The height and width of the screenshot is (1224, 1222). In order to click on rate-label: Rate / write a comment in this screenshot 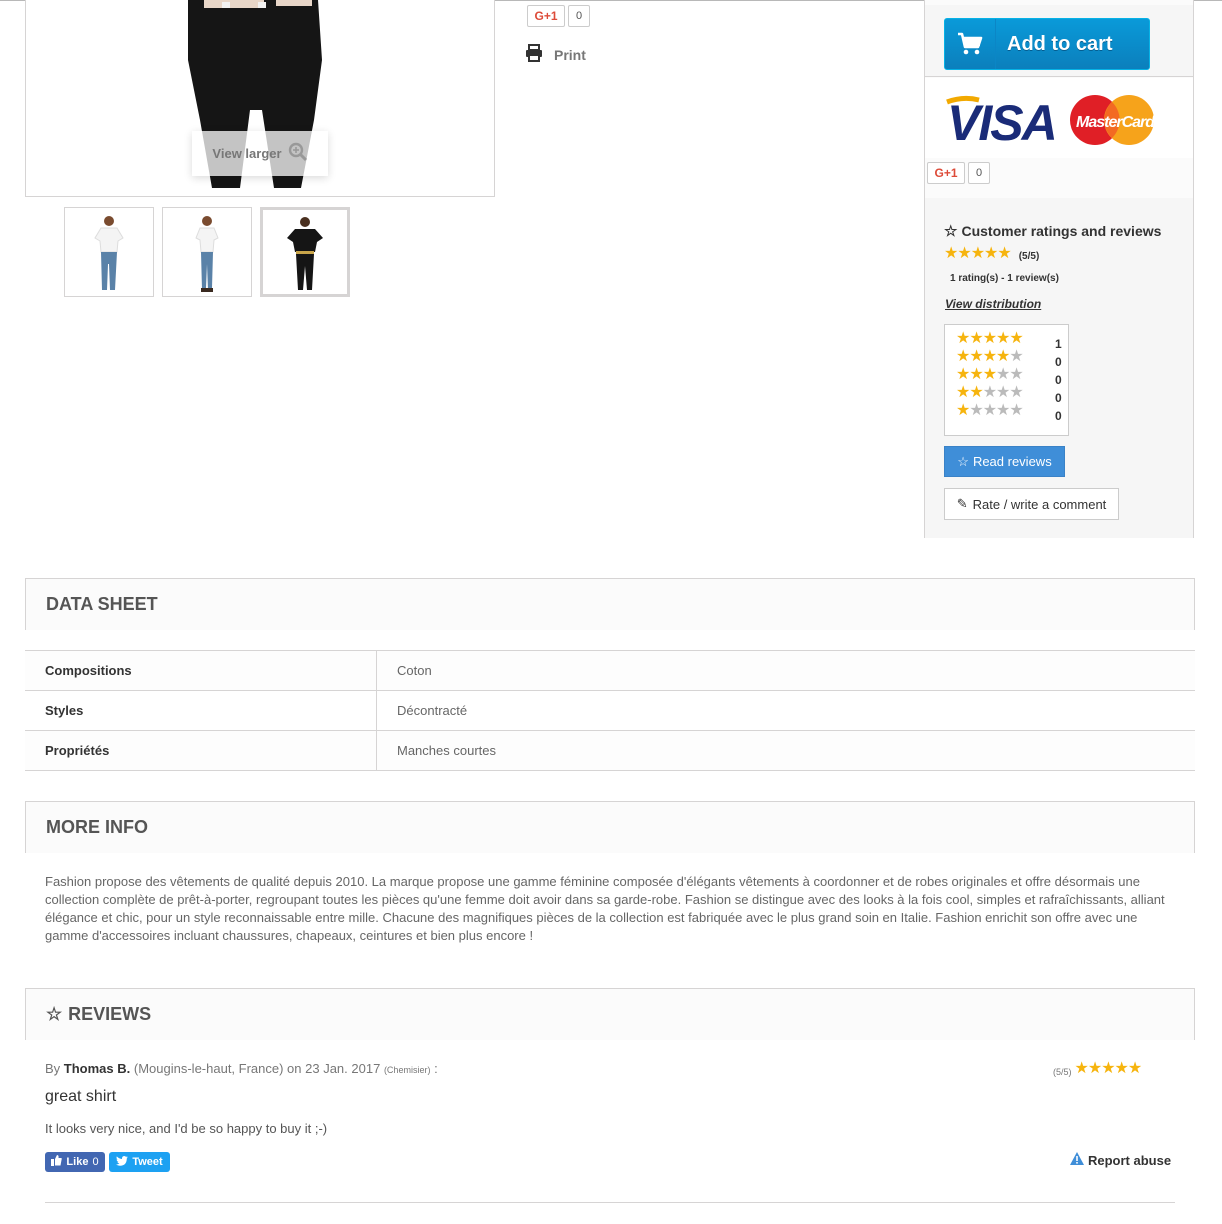, I will do `click(1039, 504)`.